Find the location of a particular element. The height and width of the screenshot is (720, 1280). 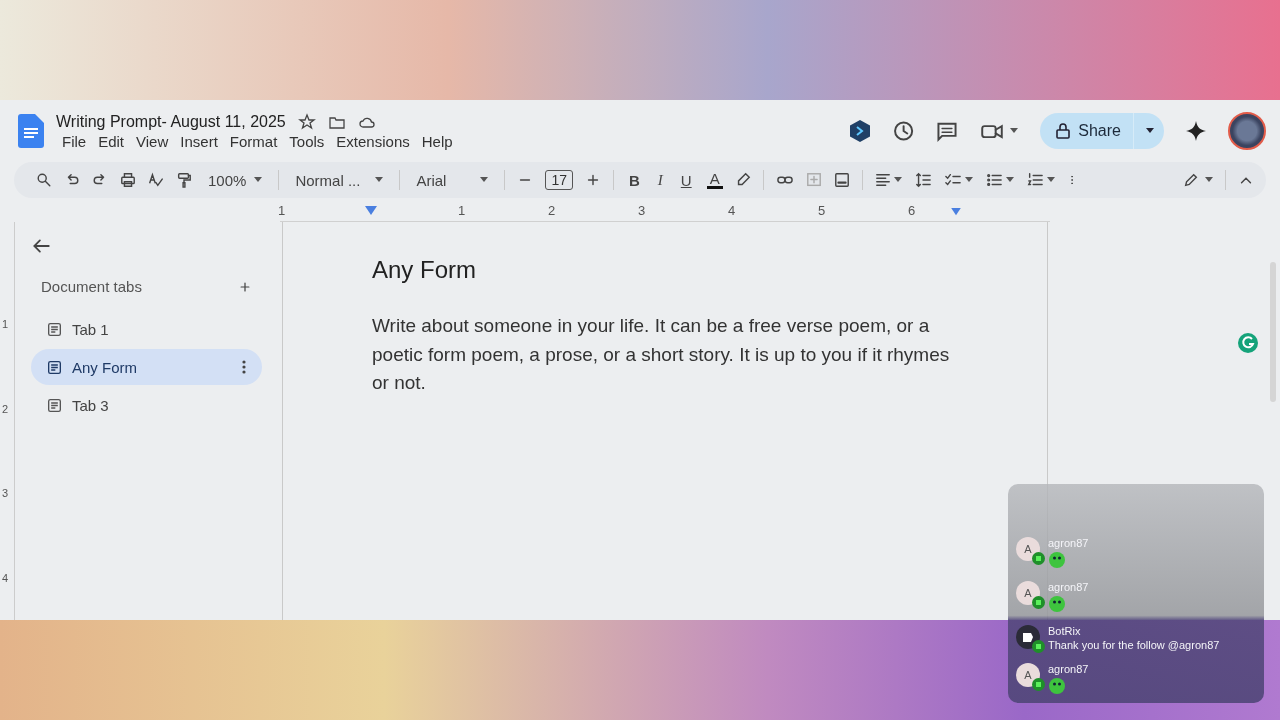

share-button: Share is located at coordinates (1102, 131).